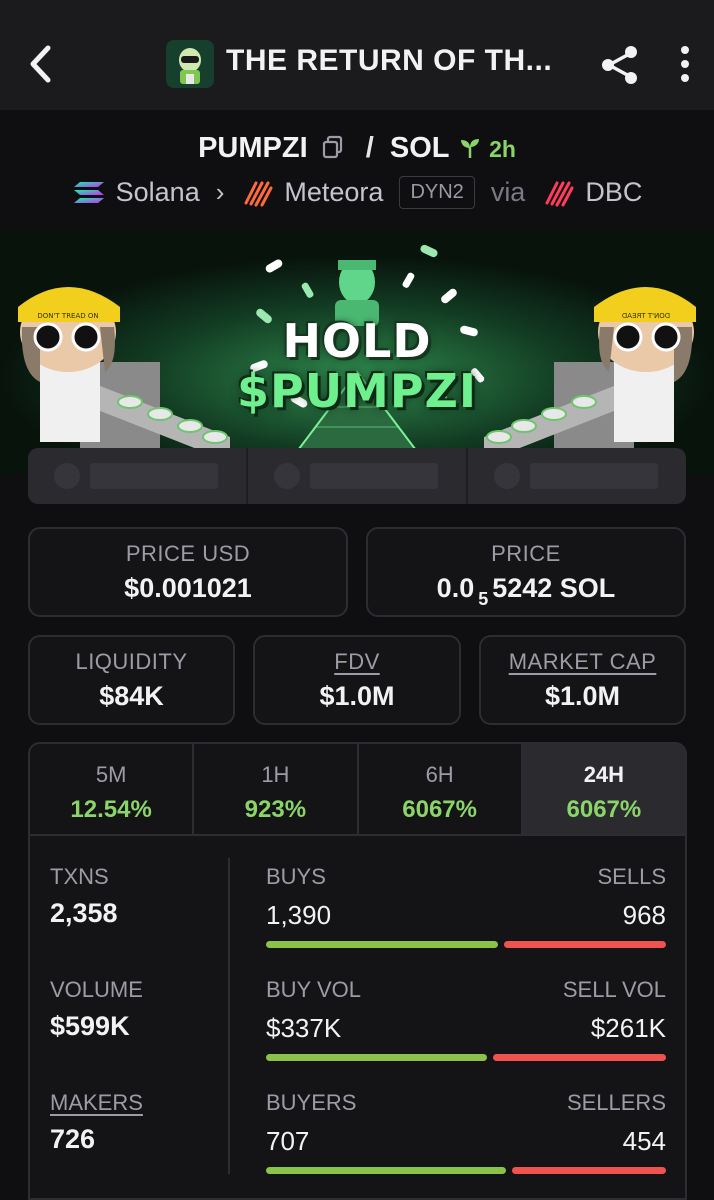  Describe the element at coordinates (276, 790) in the screenshot. I see `tab-1h: 1H 923%` at that location.